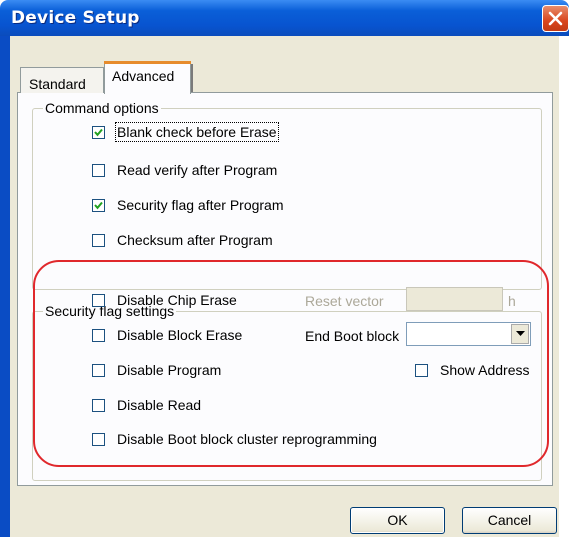  What do you see at coordinates (169, 370) in the screenshot?
I see `disable-program-label: Disable Program` at bounding box center [169, 370].